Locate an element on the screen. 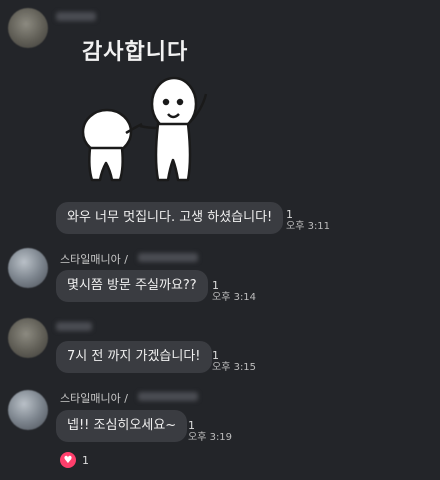 This screenshot has width=440, height=480. timestamp: 오후 3:14 is located at coordinates (234, 297).